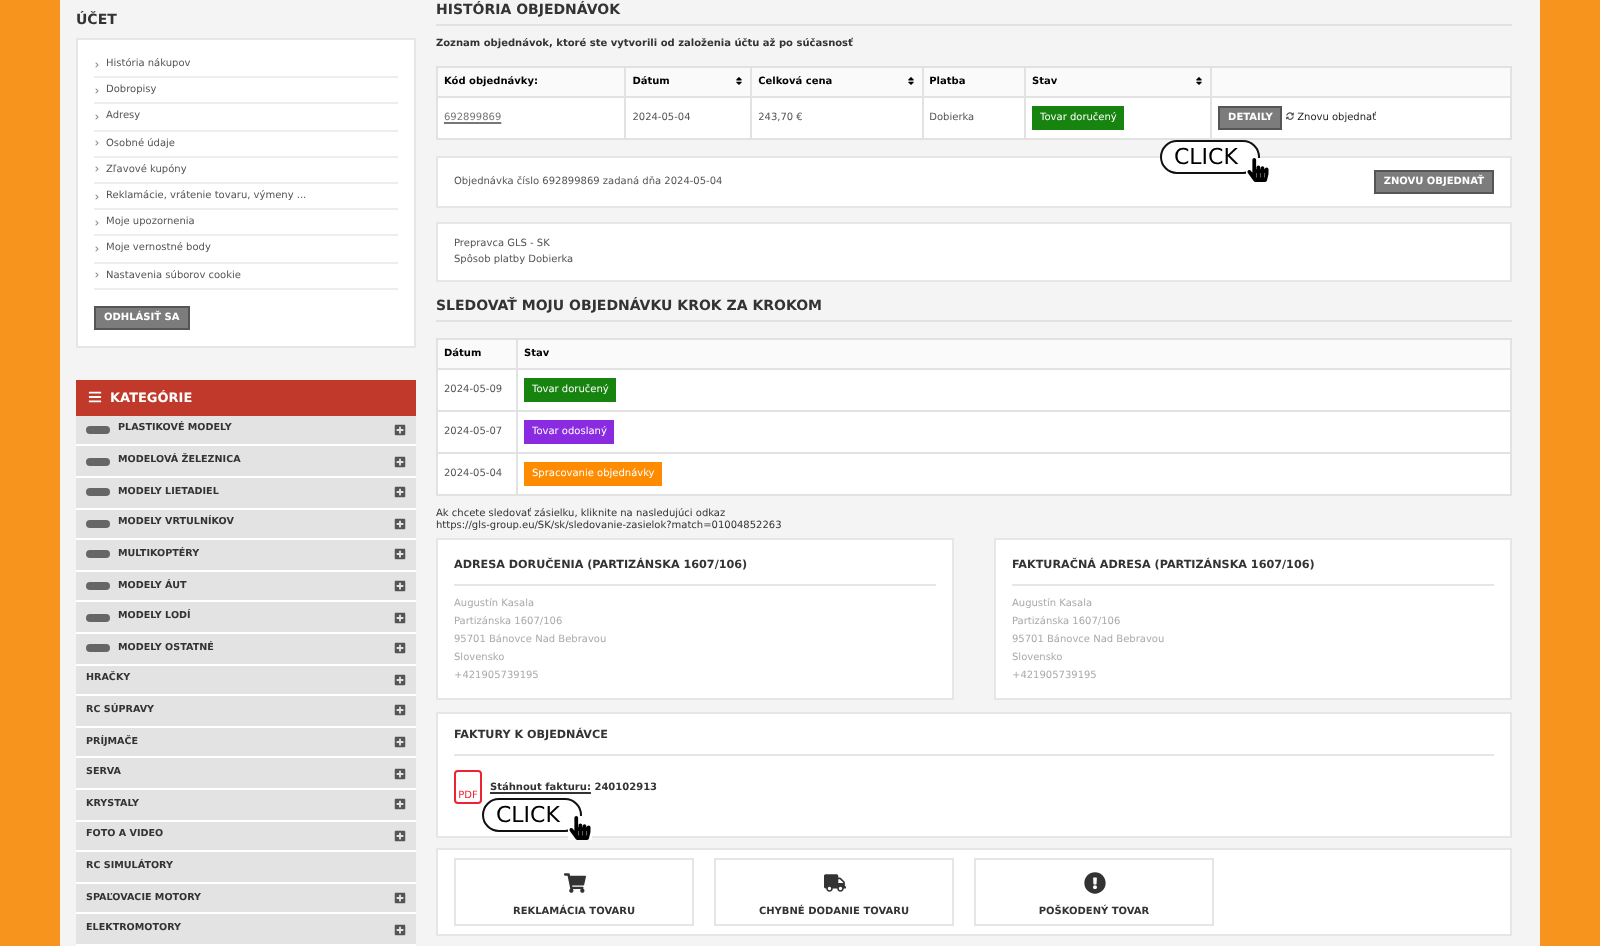  I want to click on menu-icon, so click(95, 397).